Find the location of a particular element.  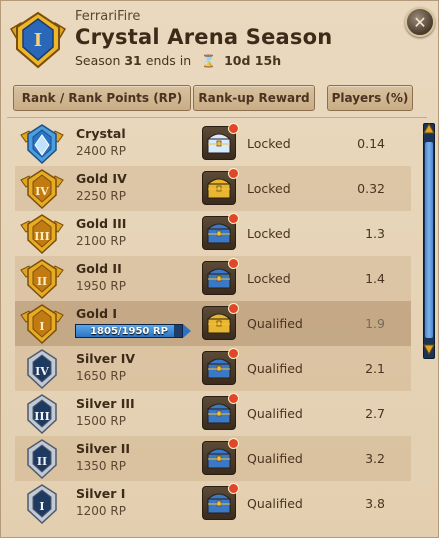

progress-arrow-icon is located at coordinates (187, 331).